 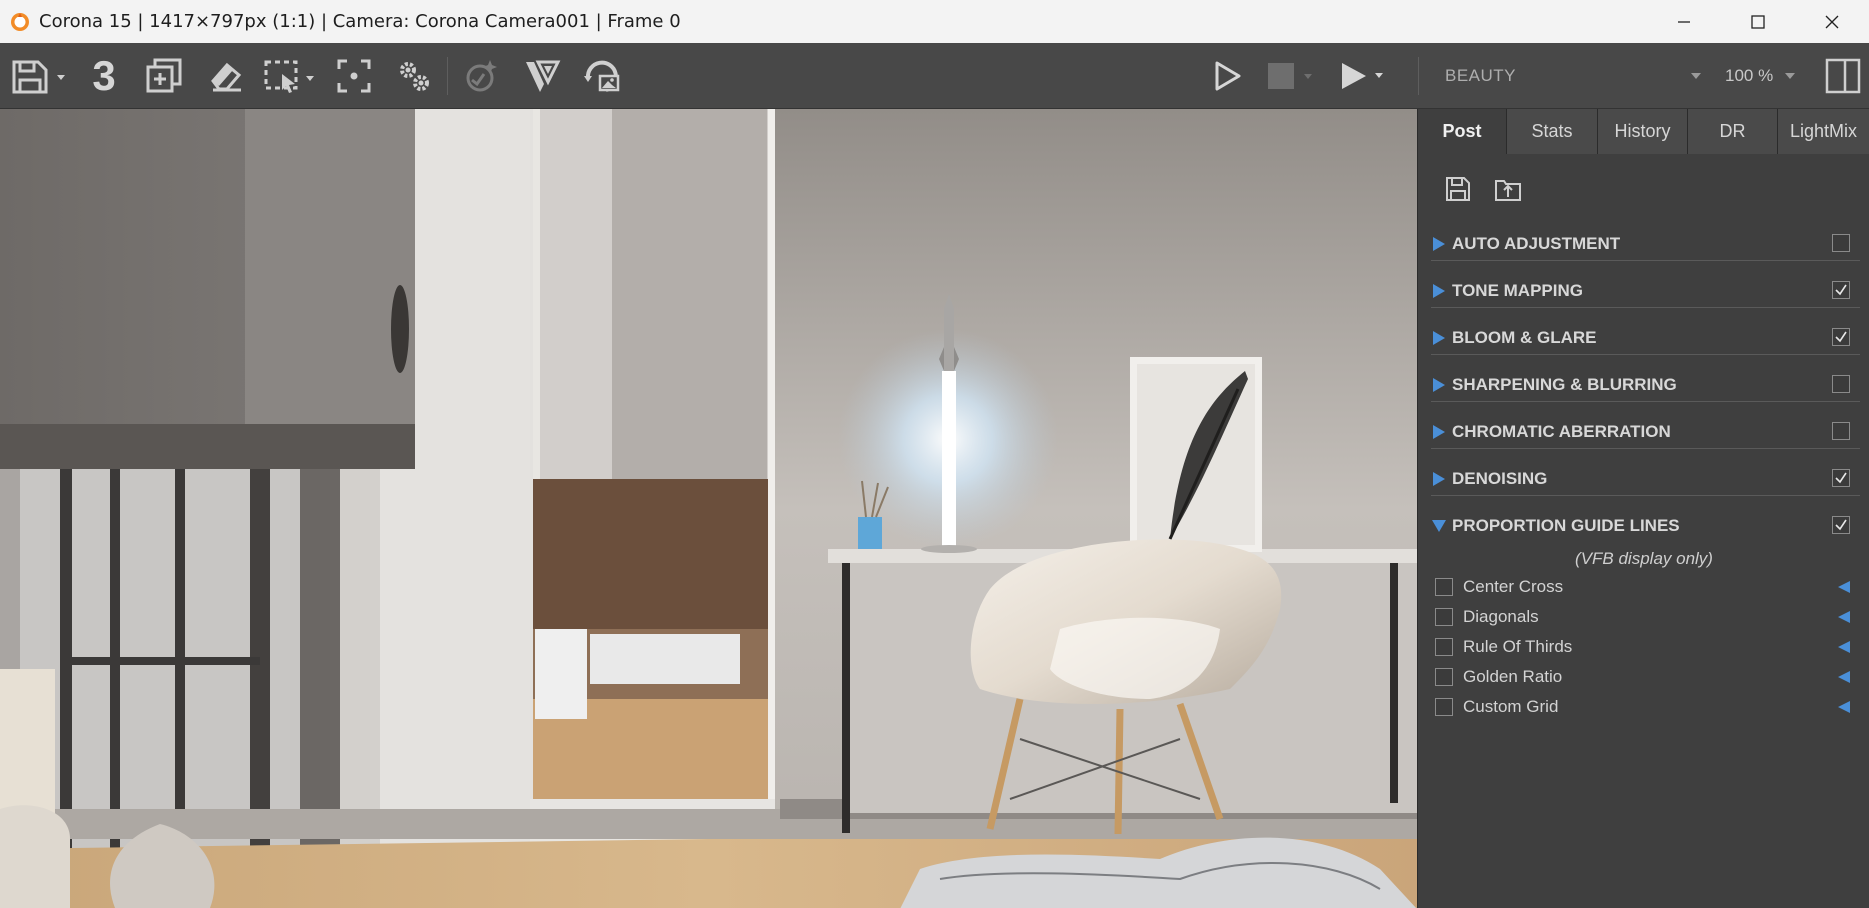 I want to click on proportion-guide-lines-checkbox, so click(x=1841, y=525).